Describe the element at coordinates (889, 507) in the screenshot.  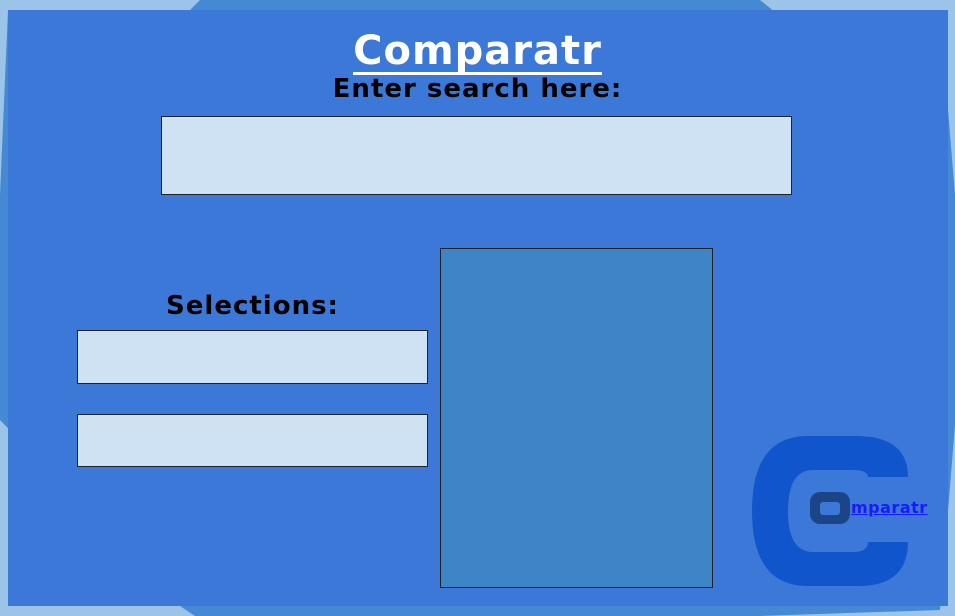
I see `logo-link: mparatr` at that location.